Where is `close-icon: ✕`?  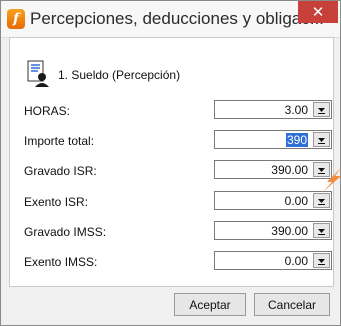 close-icon: ✕ is located at coordinates (318, 11).